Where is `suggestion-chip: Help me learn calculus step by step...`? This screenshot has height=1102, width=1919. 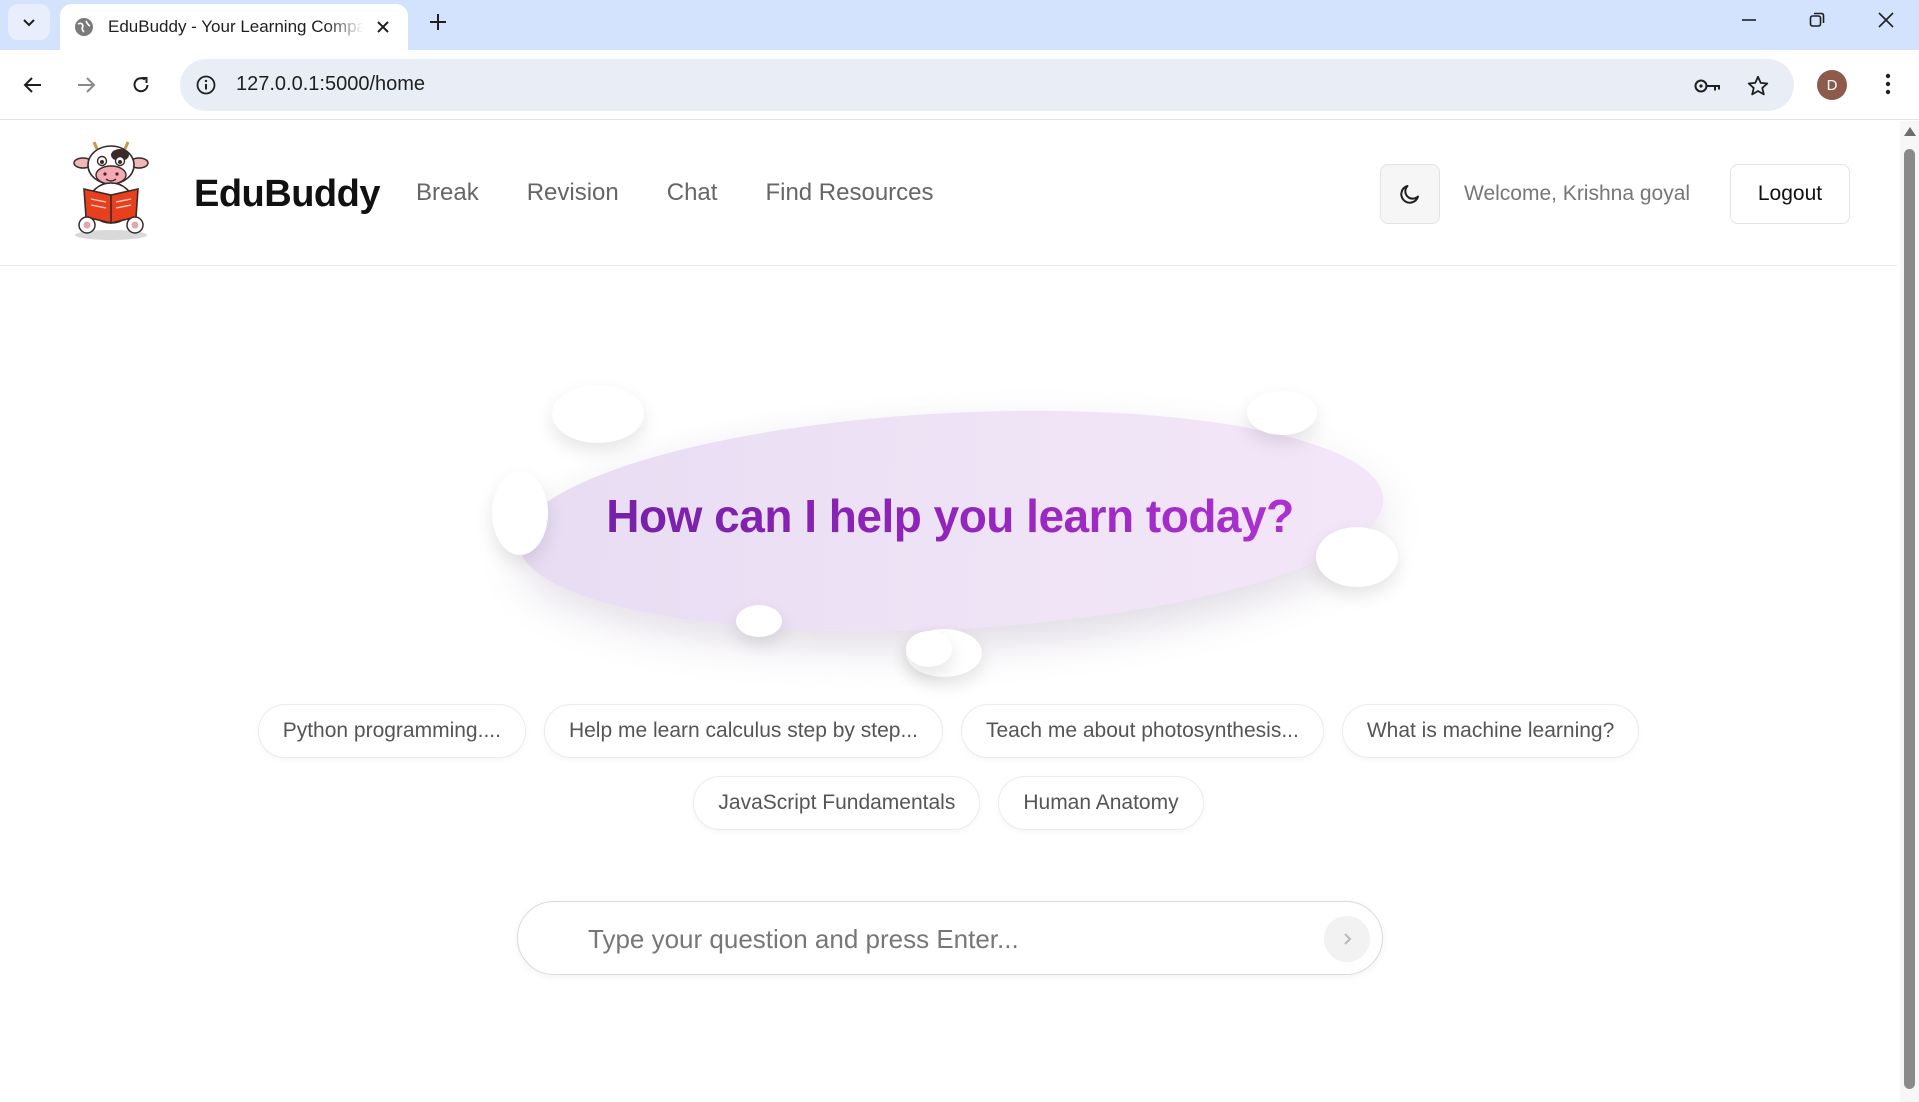 suggestion-chip: Help me learn calculus step by step... is located at coordinates (743, 731).